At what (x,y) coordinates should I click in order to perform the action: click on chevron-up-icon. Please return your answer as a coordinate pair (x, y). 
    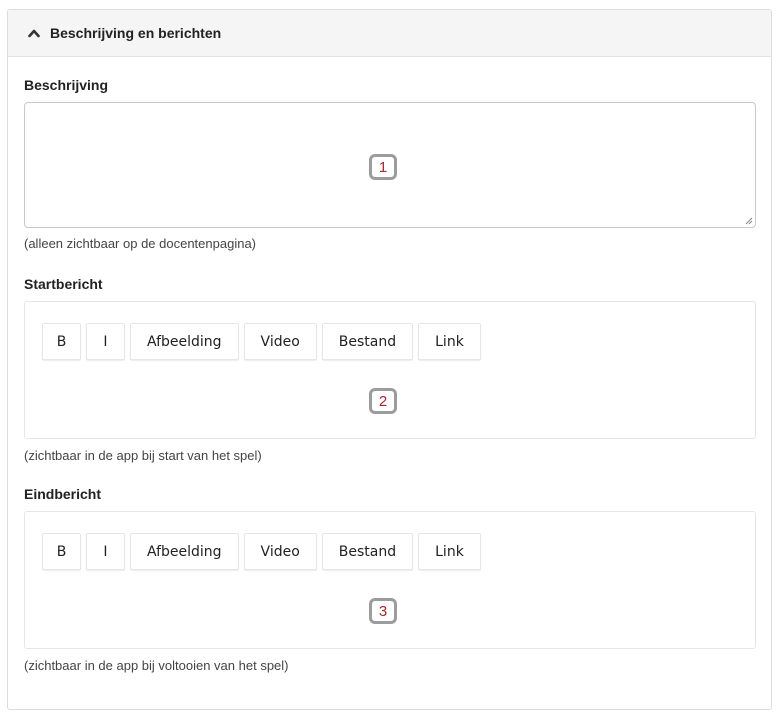
    Looking at the image, I should click on (34, 33).